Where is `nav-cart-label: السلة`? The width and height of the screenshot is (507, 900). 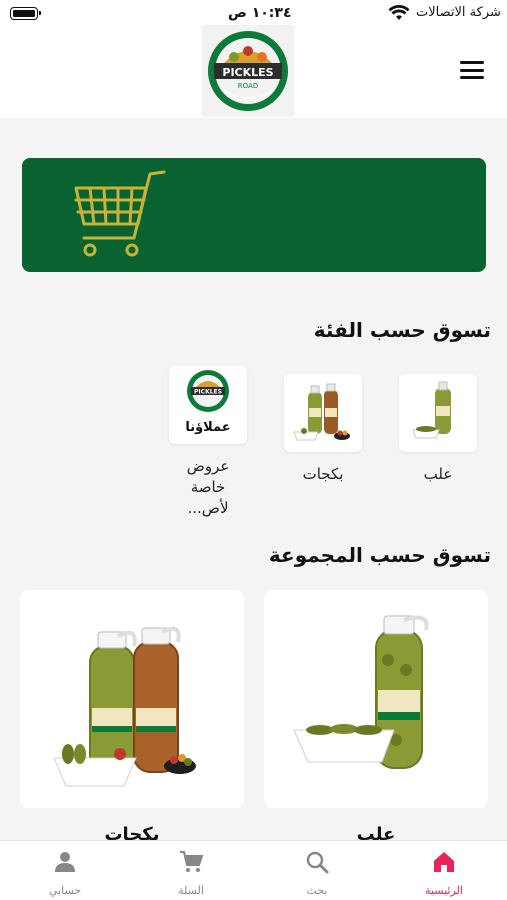 nav-cart-label: السلة is located at coordinates (191, 890).